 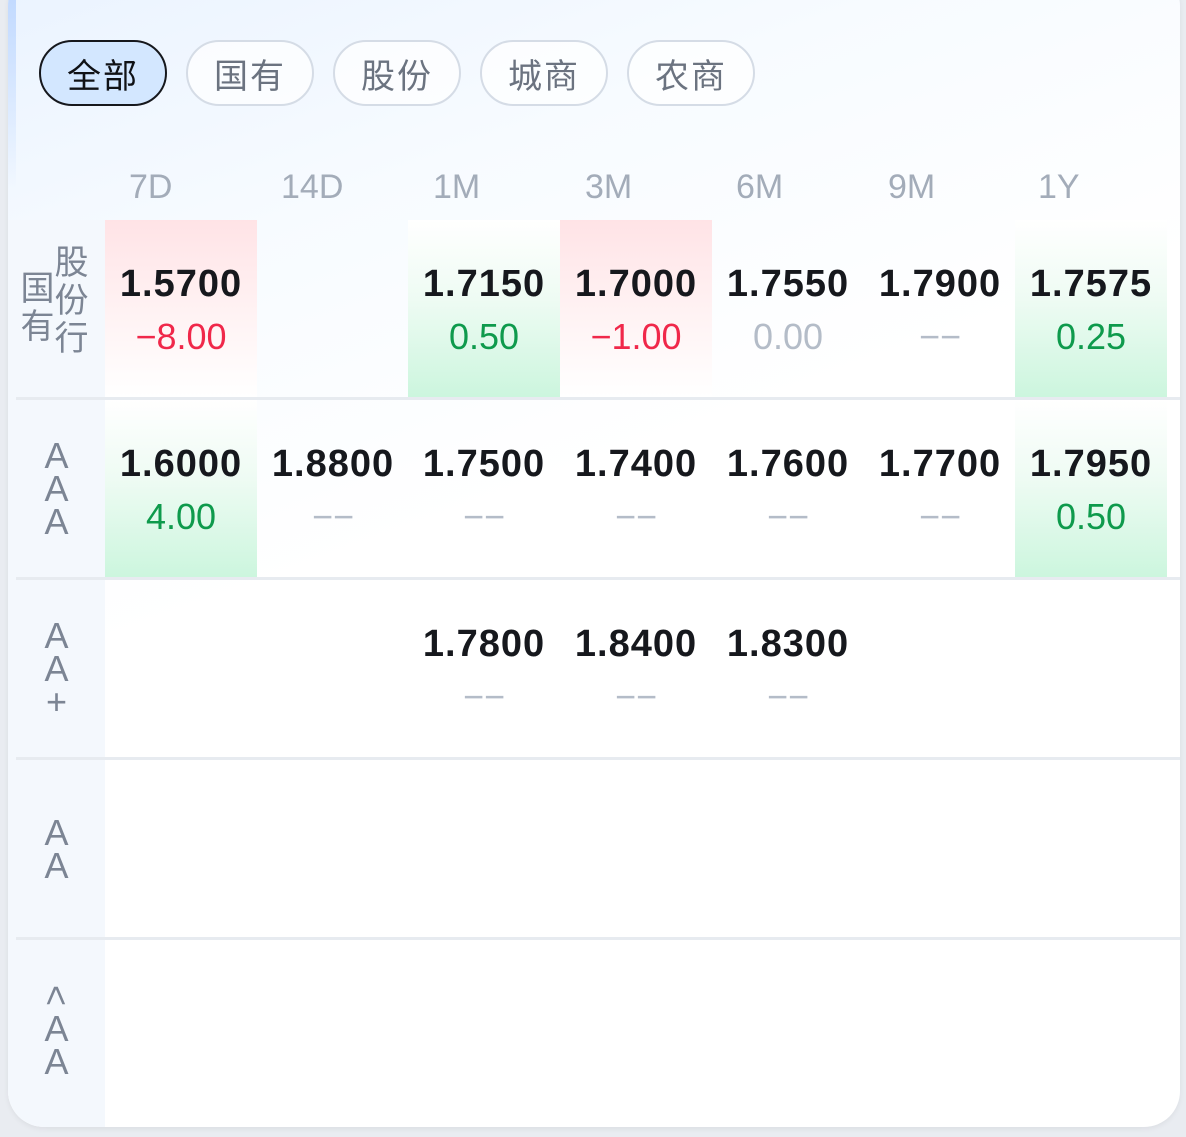 I want to click on row-label-char: 行, so click(x=71, y=338).